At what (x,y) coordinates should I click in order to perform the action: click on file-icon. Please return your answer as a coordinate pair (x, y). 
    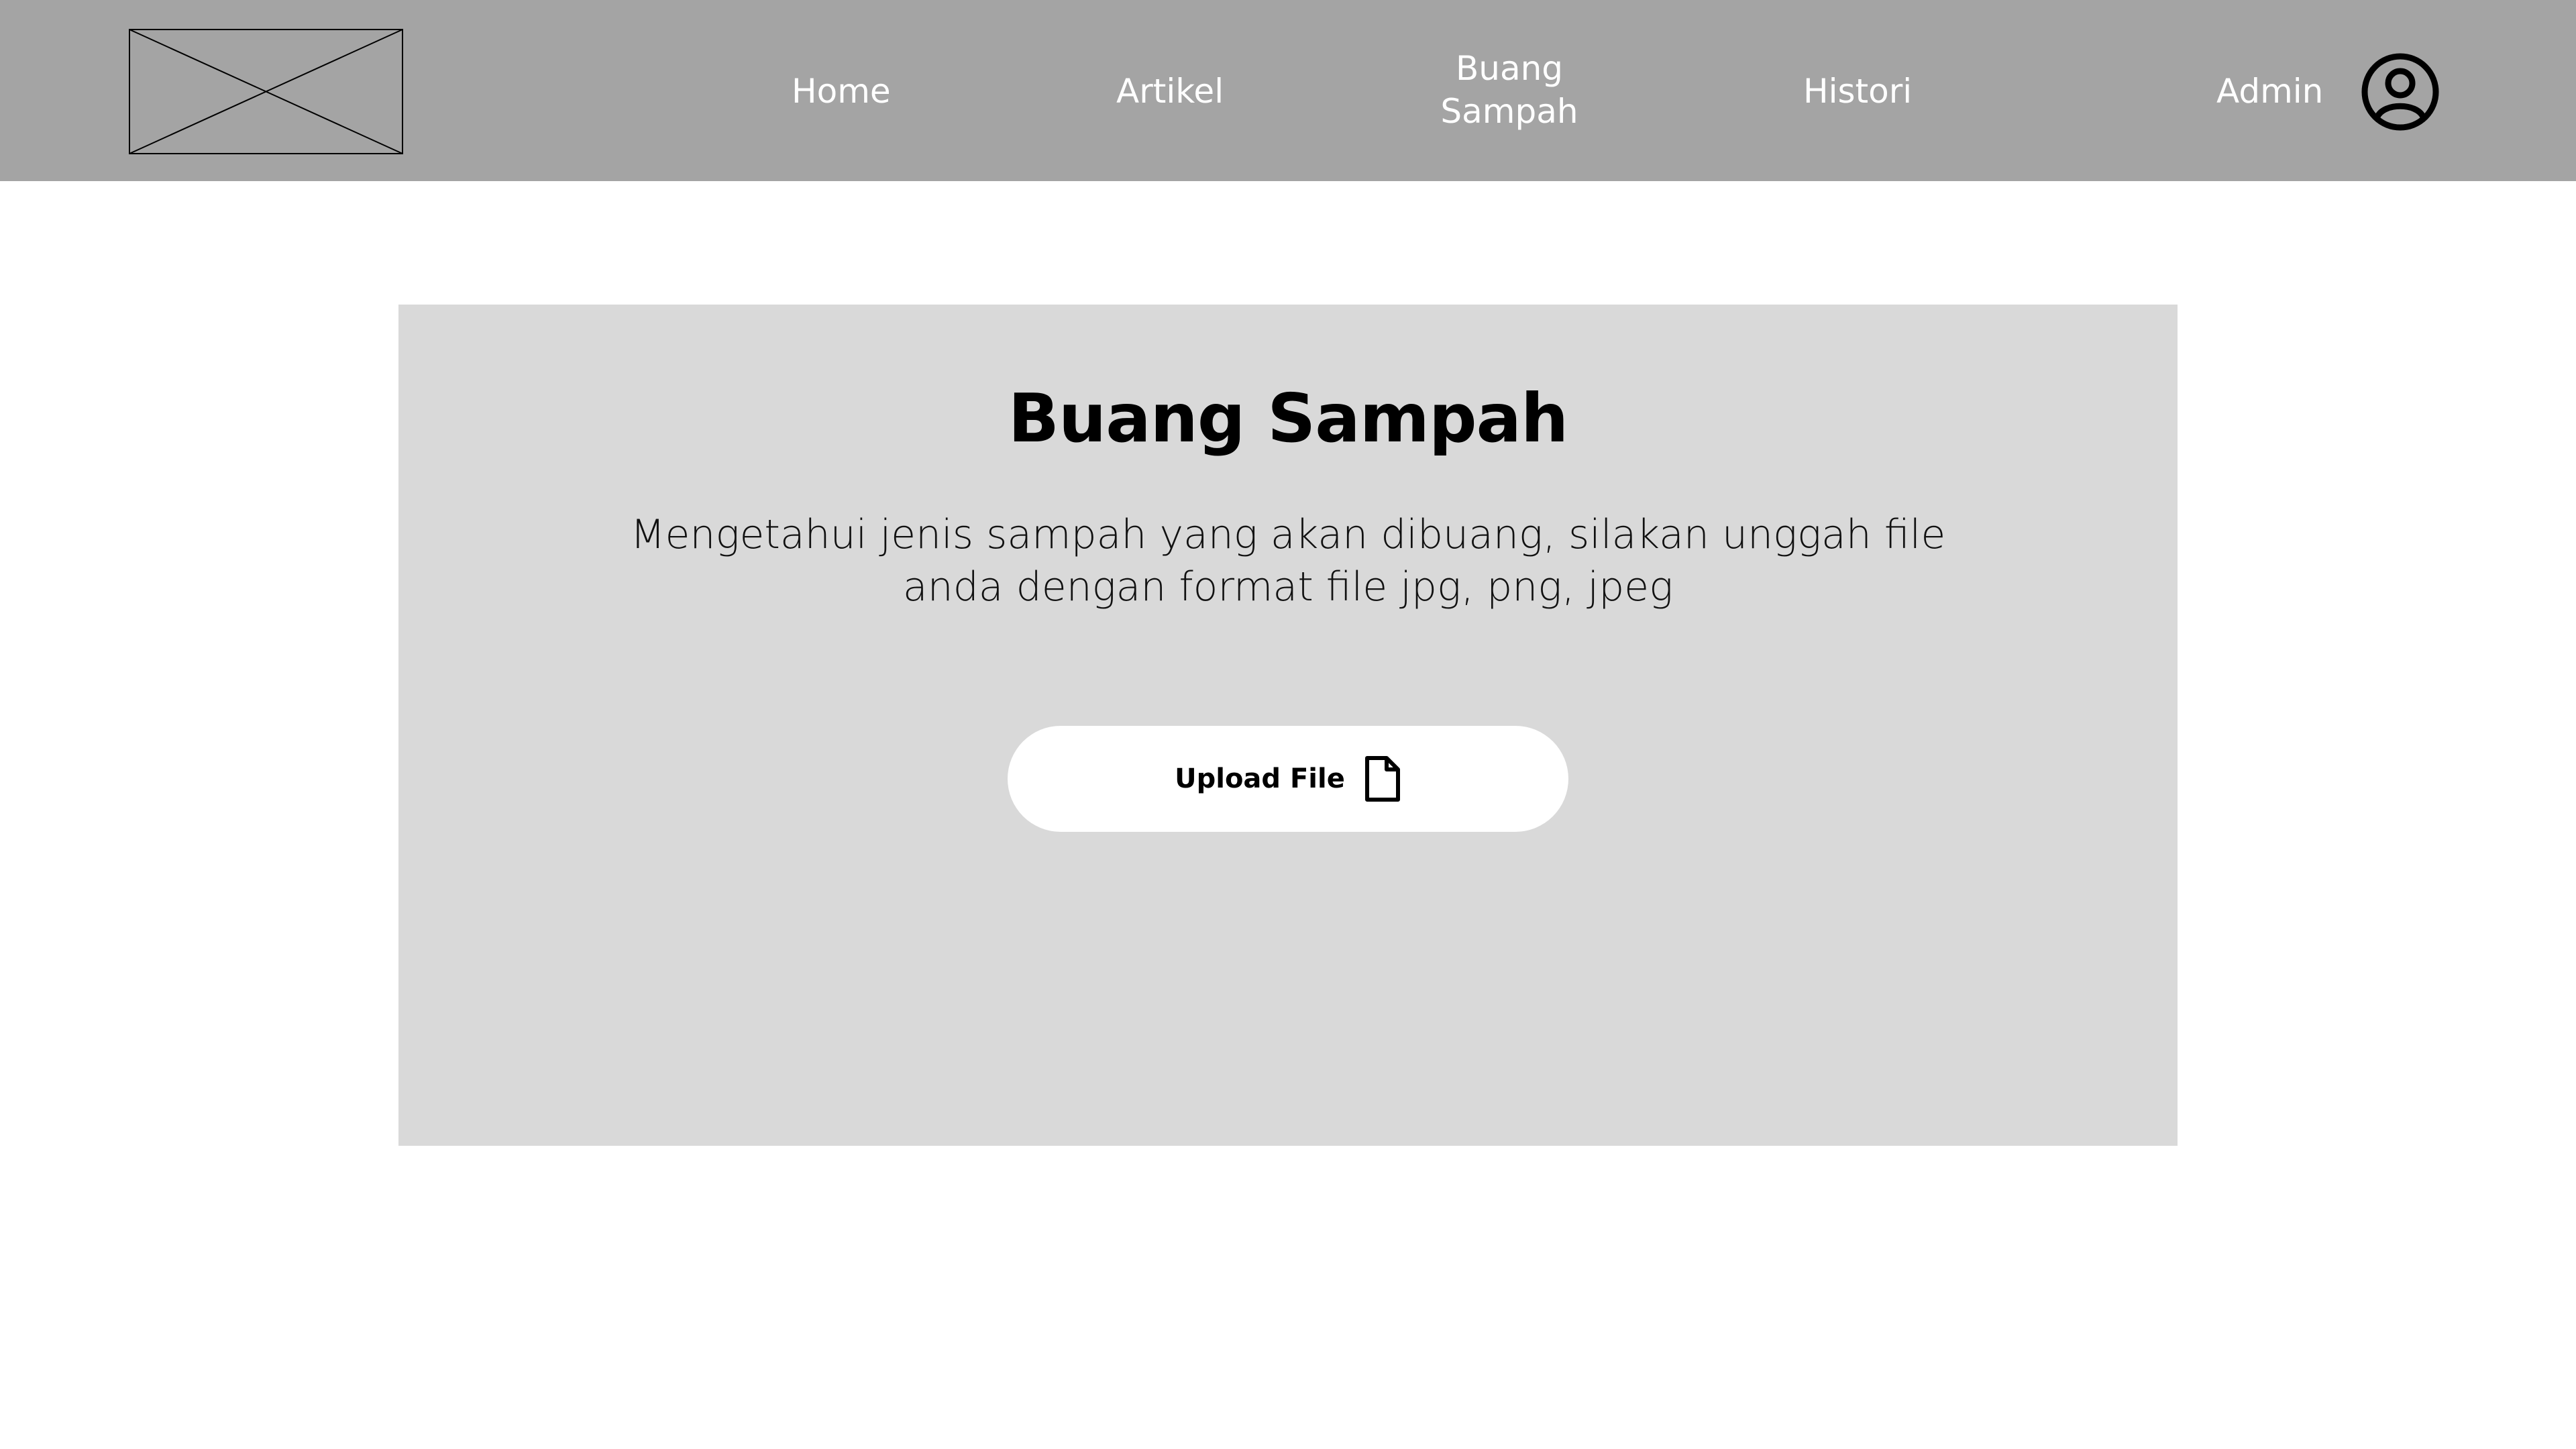
    Looking at the image, I should click on (1382, 778).